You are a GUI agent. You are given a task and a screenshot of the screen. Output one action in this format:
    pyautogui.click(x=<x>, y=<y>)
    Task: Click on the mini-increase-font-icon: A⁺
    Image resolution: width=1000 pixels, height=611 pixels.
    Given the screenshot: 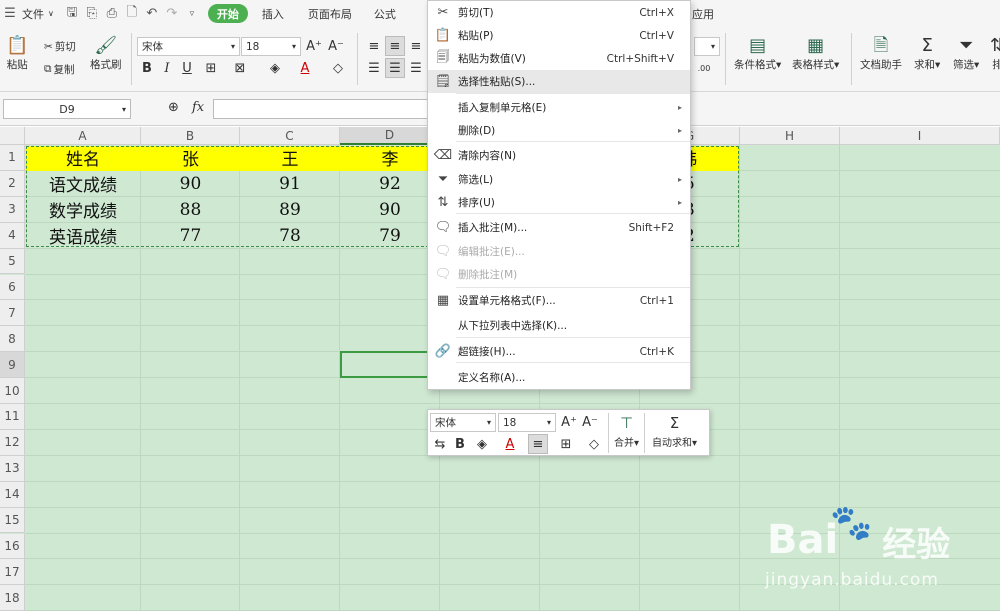 What is the action you would take?
    pyautogui.click(x=569, y=422)
    